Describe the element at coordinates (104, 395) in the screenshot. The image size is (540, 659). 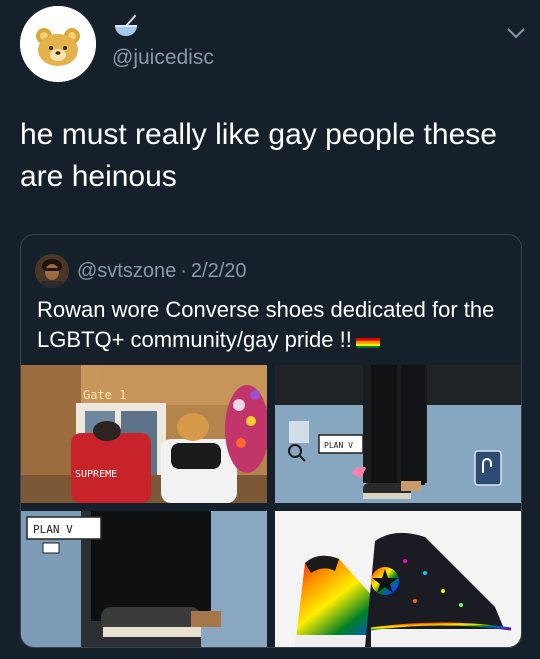
I see `gate-sign-text: Gate 1` at that location.